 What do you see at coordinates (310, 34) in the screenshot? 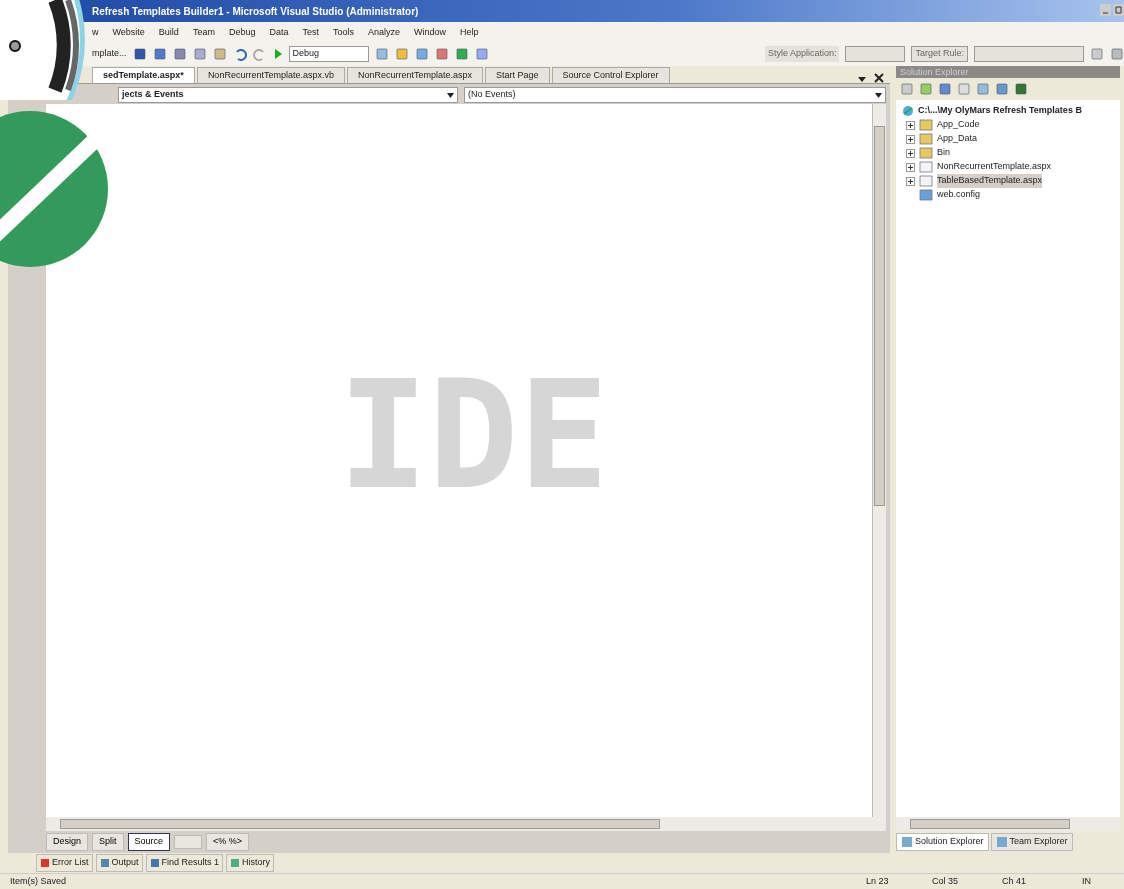
I see `menu-item: Test` at bounding box center [310, 34].